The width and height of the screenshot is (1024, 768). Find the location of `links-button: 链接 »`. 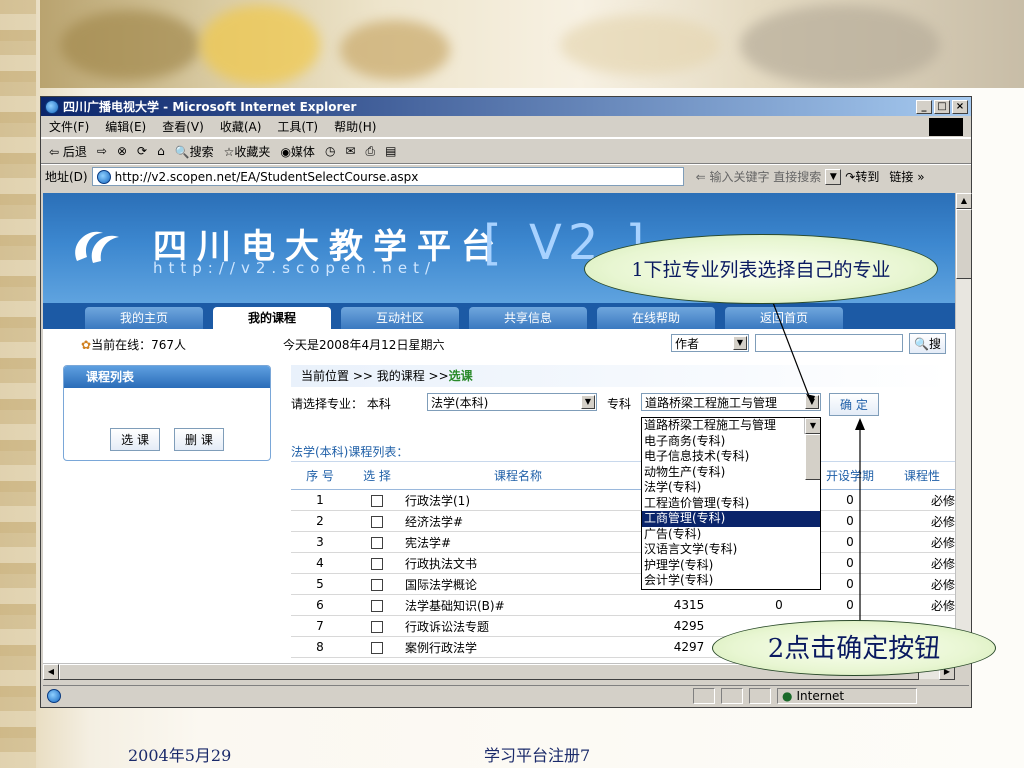

links-button: 链接 » is located at coordinates (906, 176).